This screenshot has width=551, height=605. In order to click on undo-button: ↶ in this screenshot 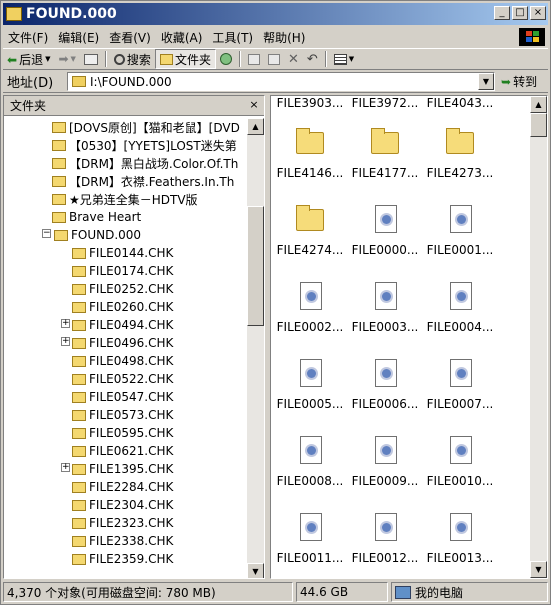, I will do `click(312, 59)`.